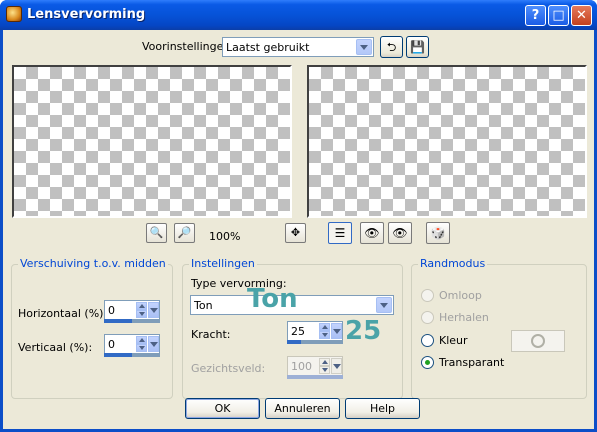 The height and width of the screenshot is (432, 597). I want to click on transparent-label: Transparant, so click(471, 362).